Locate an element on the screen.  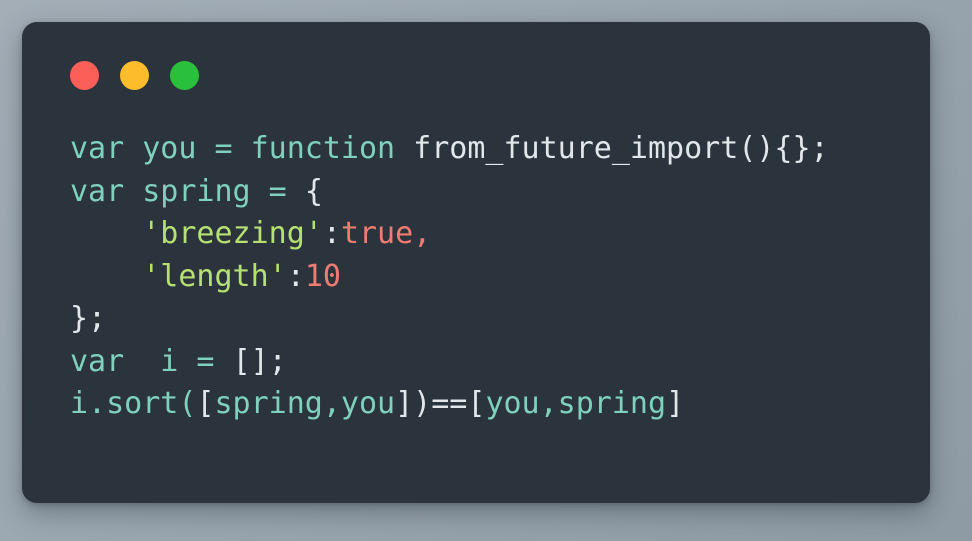
code-token-plain: { is located at coordinates (313, 191).